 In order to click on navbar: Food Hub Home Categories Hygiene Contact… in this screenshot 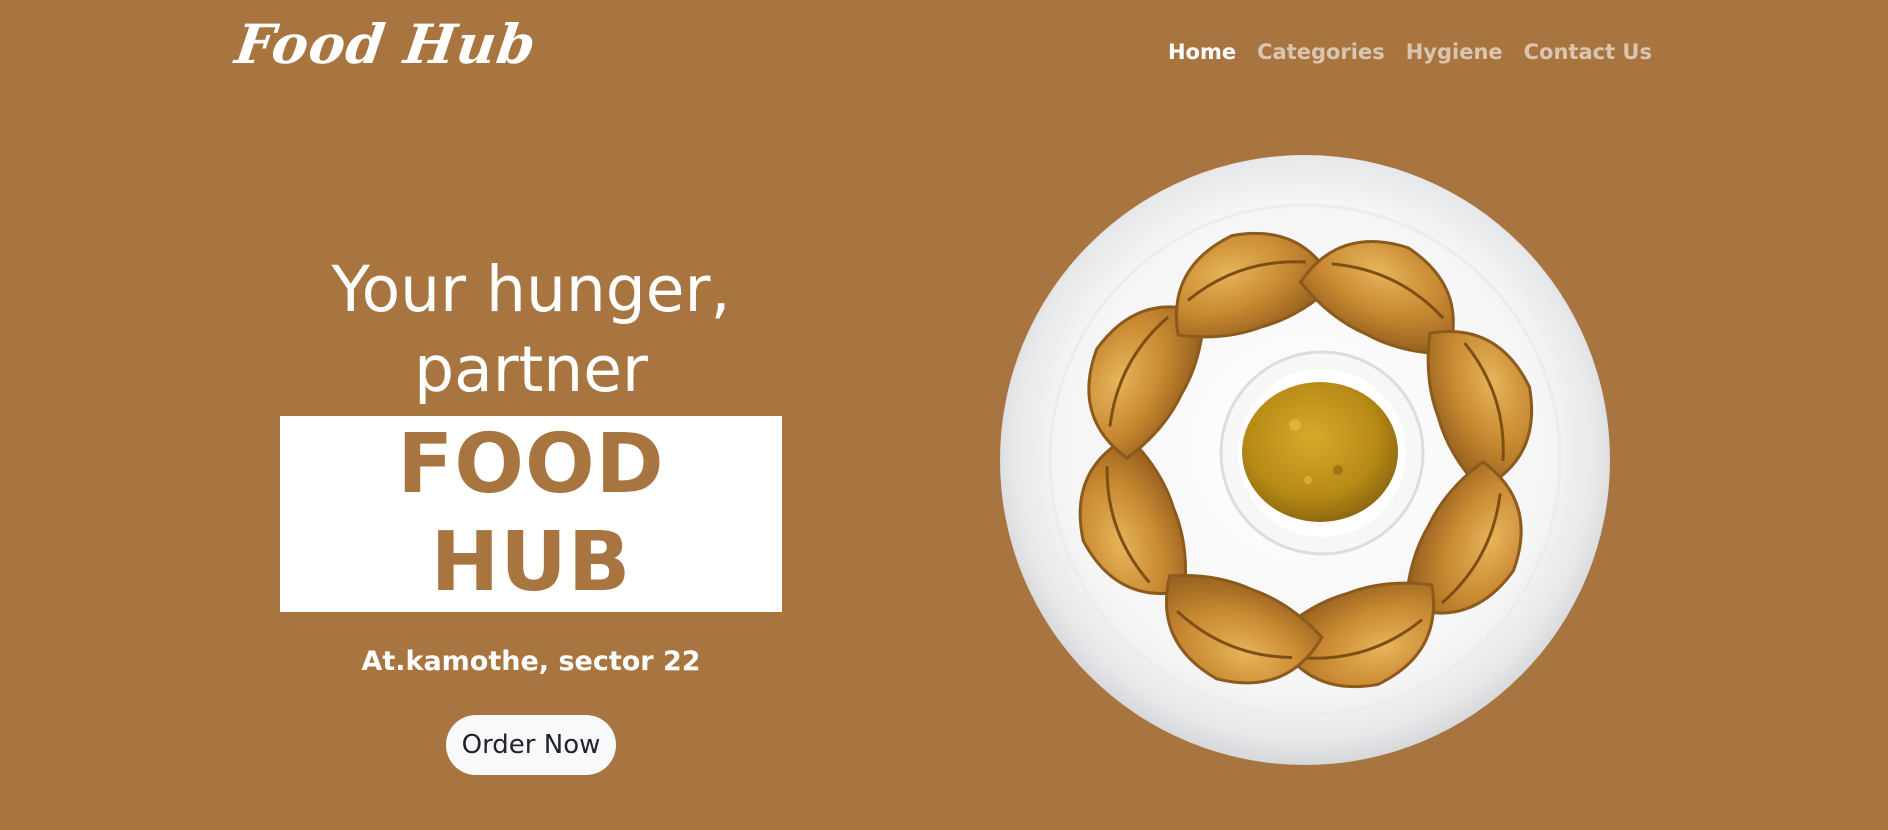, I will do `click(944, 55)`.